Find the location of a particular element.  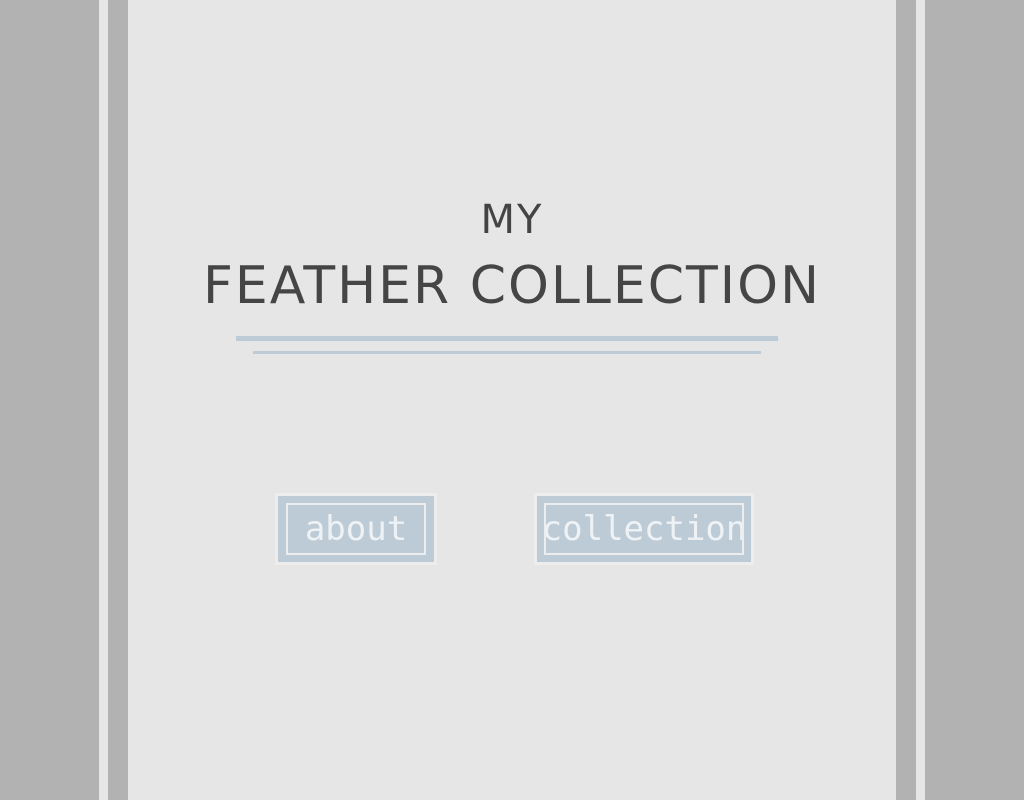

right-border-gap is located at coordinates (906, 400).